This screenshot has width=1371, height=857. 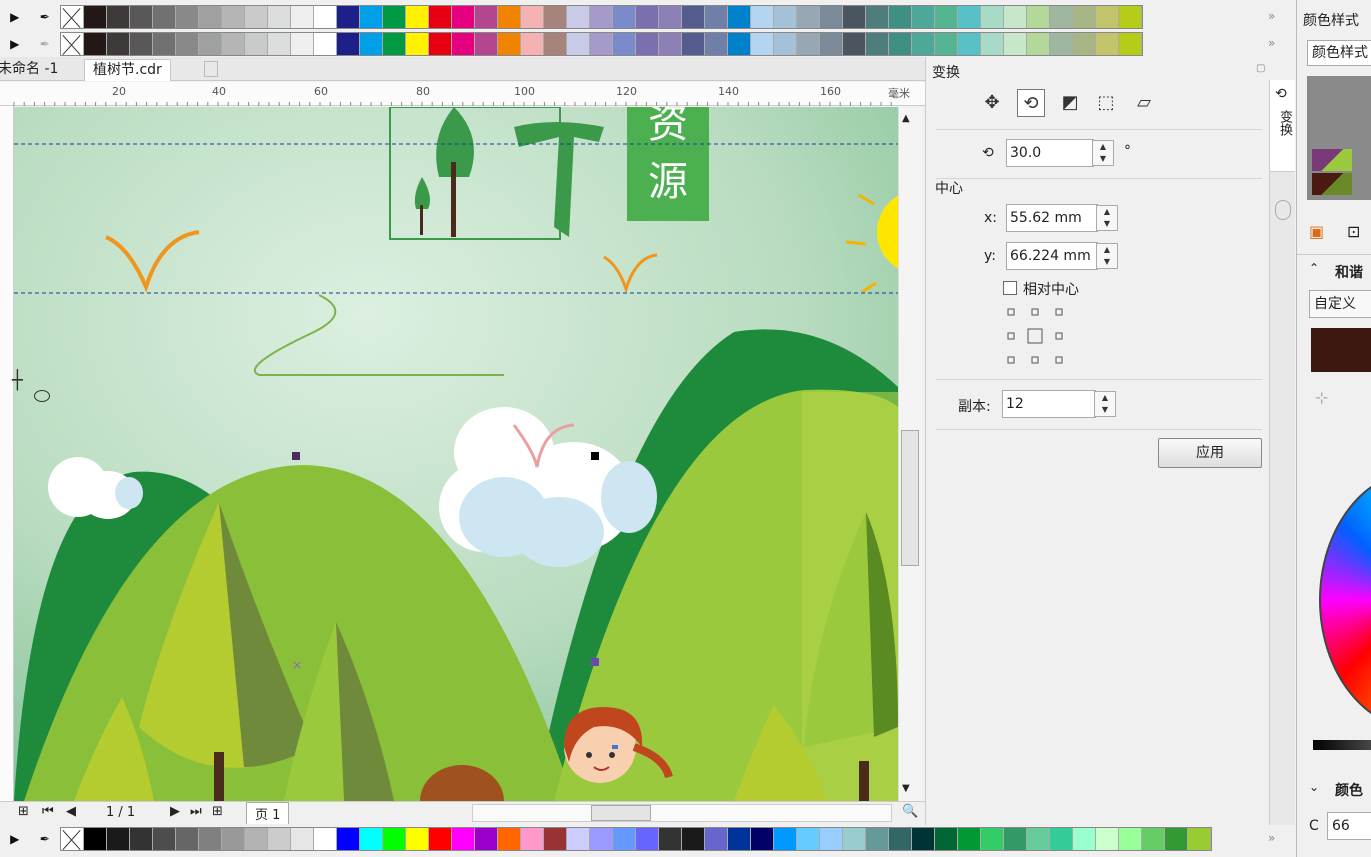 I want to click on skew-tool-icon: ▱, so click(x=1144, y=103).